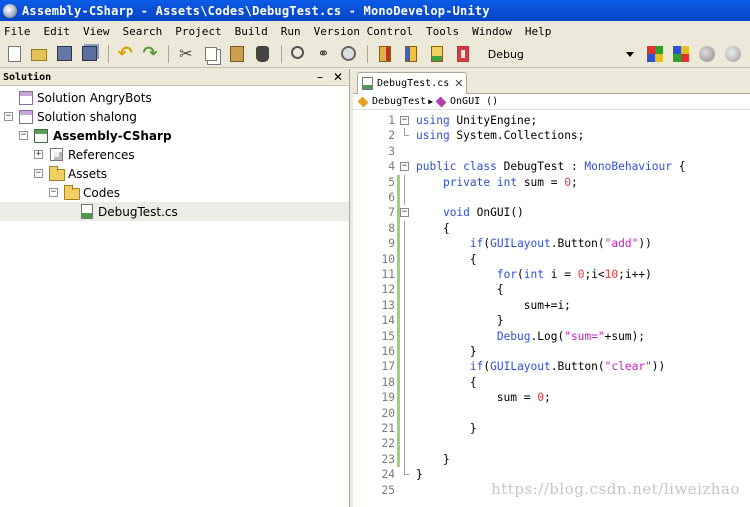  I want to click on run-button, so click(733, 54).